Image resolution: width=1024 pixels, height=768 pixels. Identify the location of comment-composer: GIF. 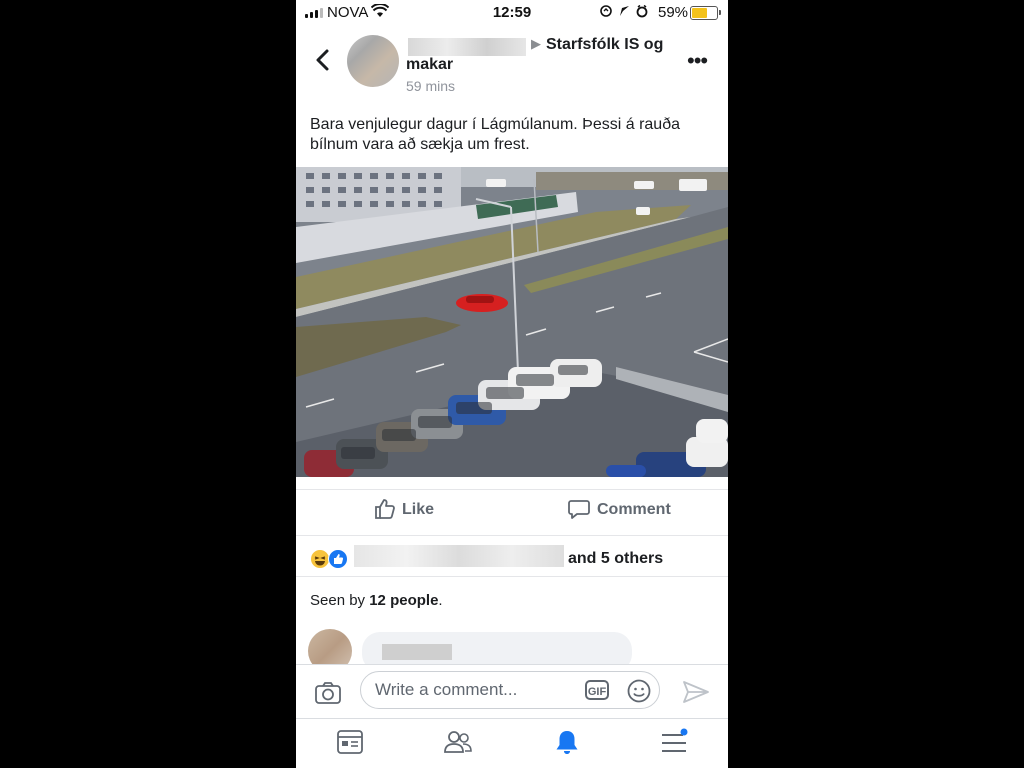
(512, 691).